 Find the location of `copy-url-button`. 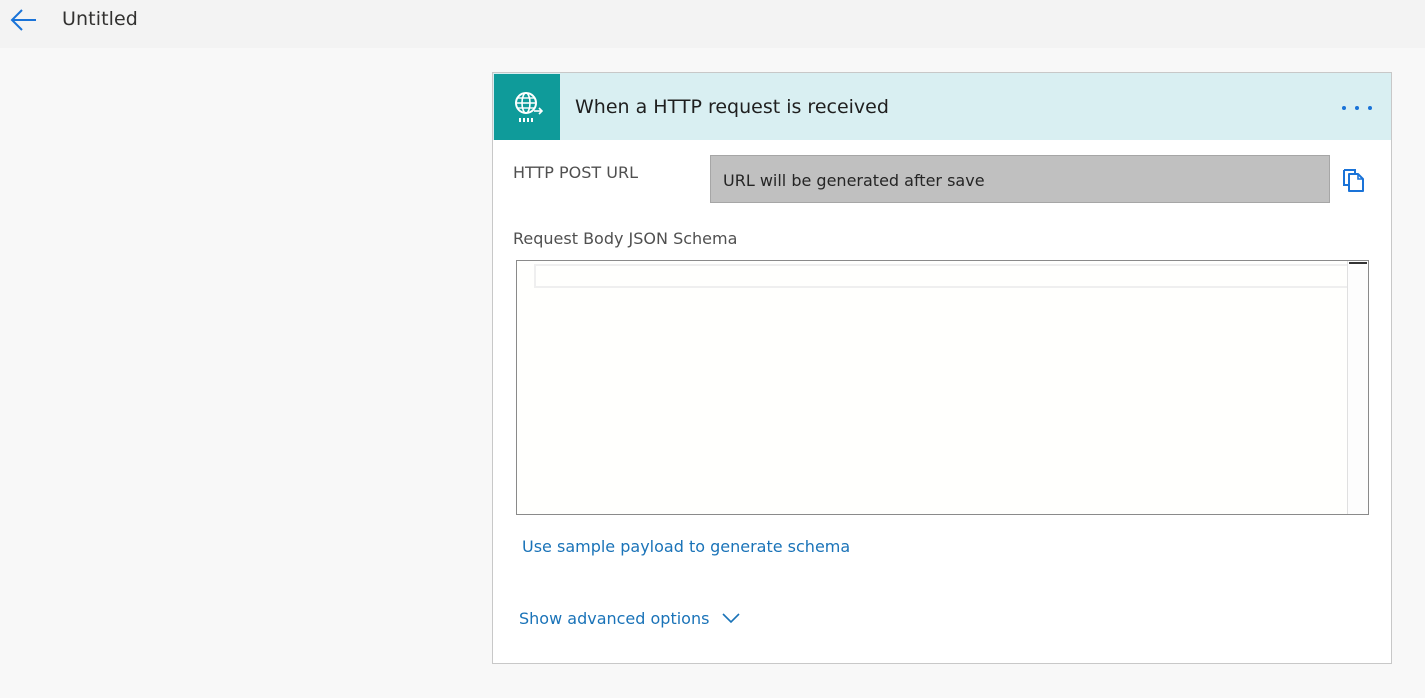

copy-url-button is located at coordinates (1354, 180).